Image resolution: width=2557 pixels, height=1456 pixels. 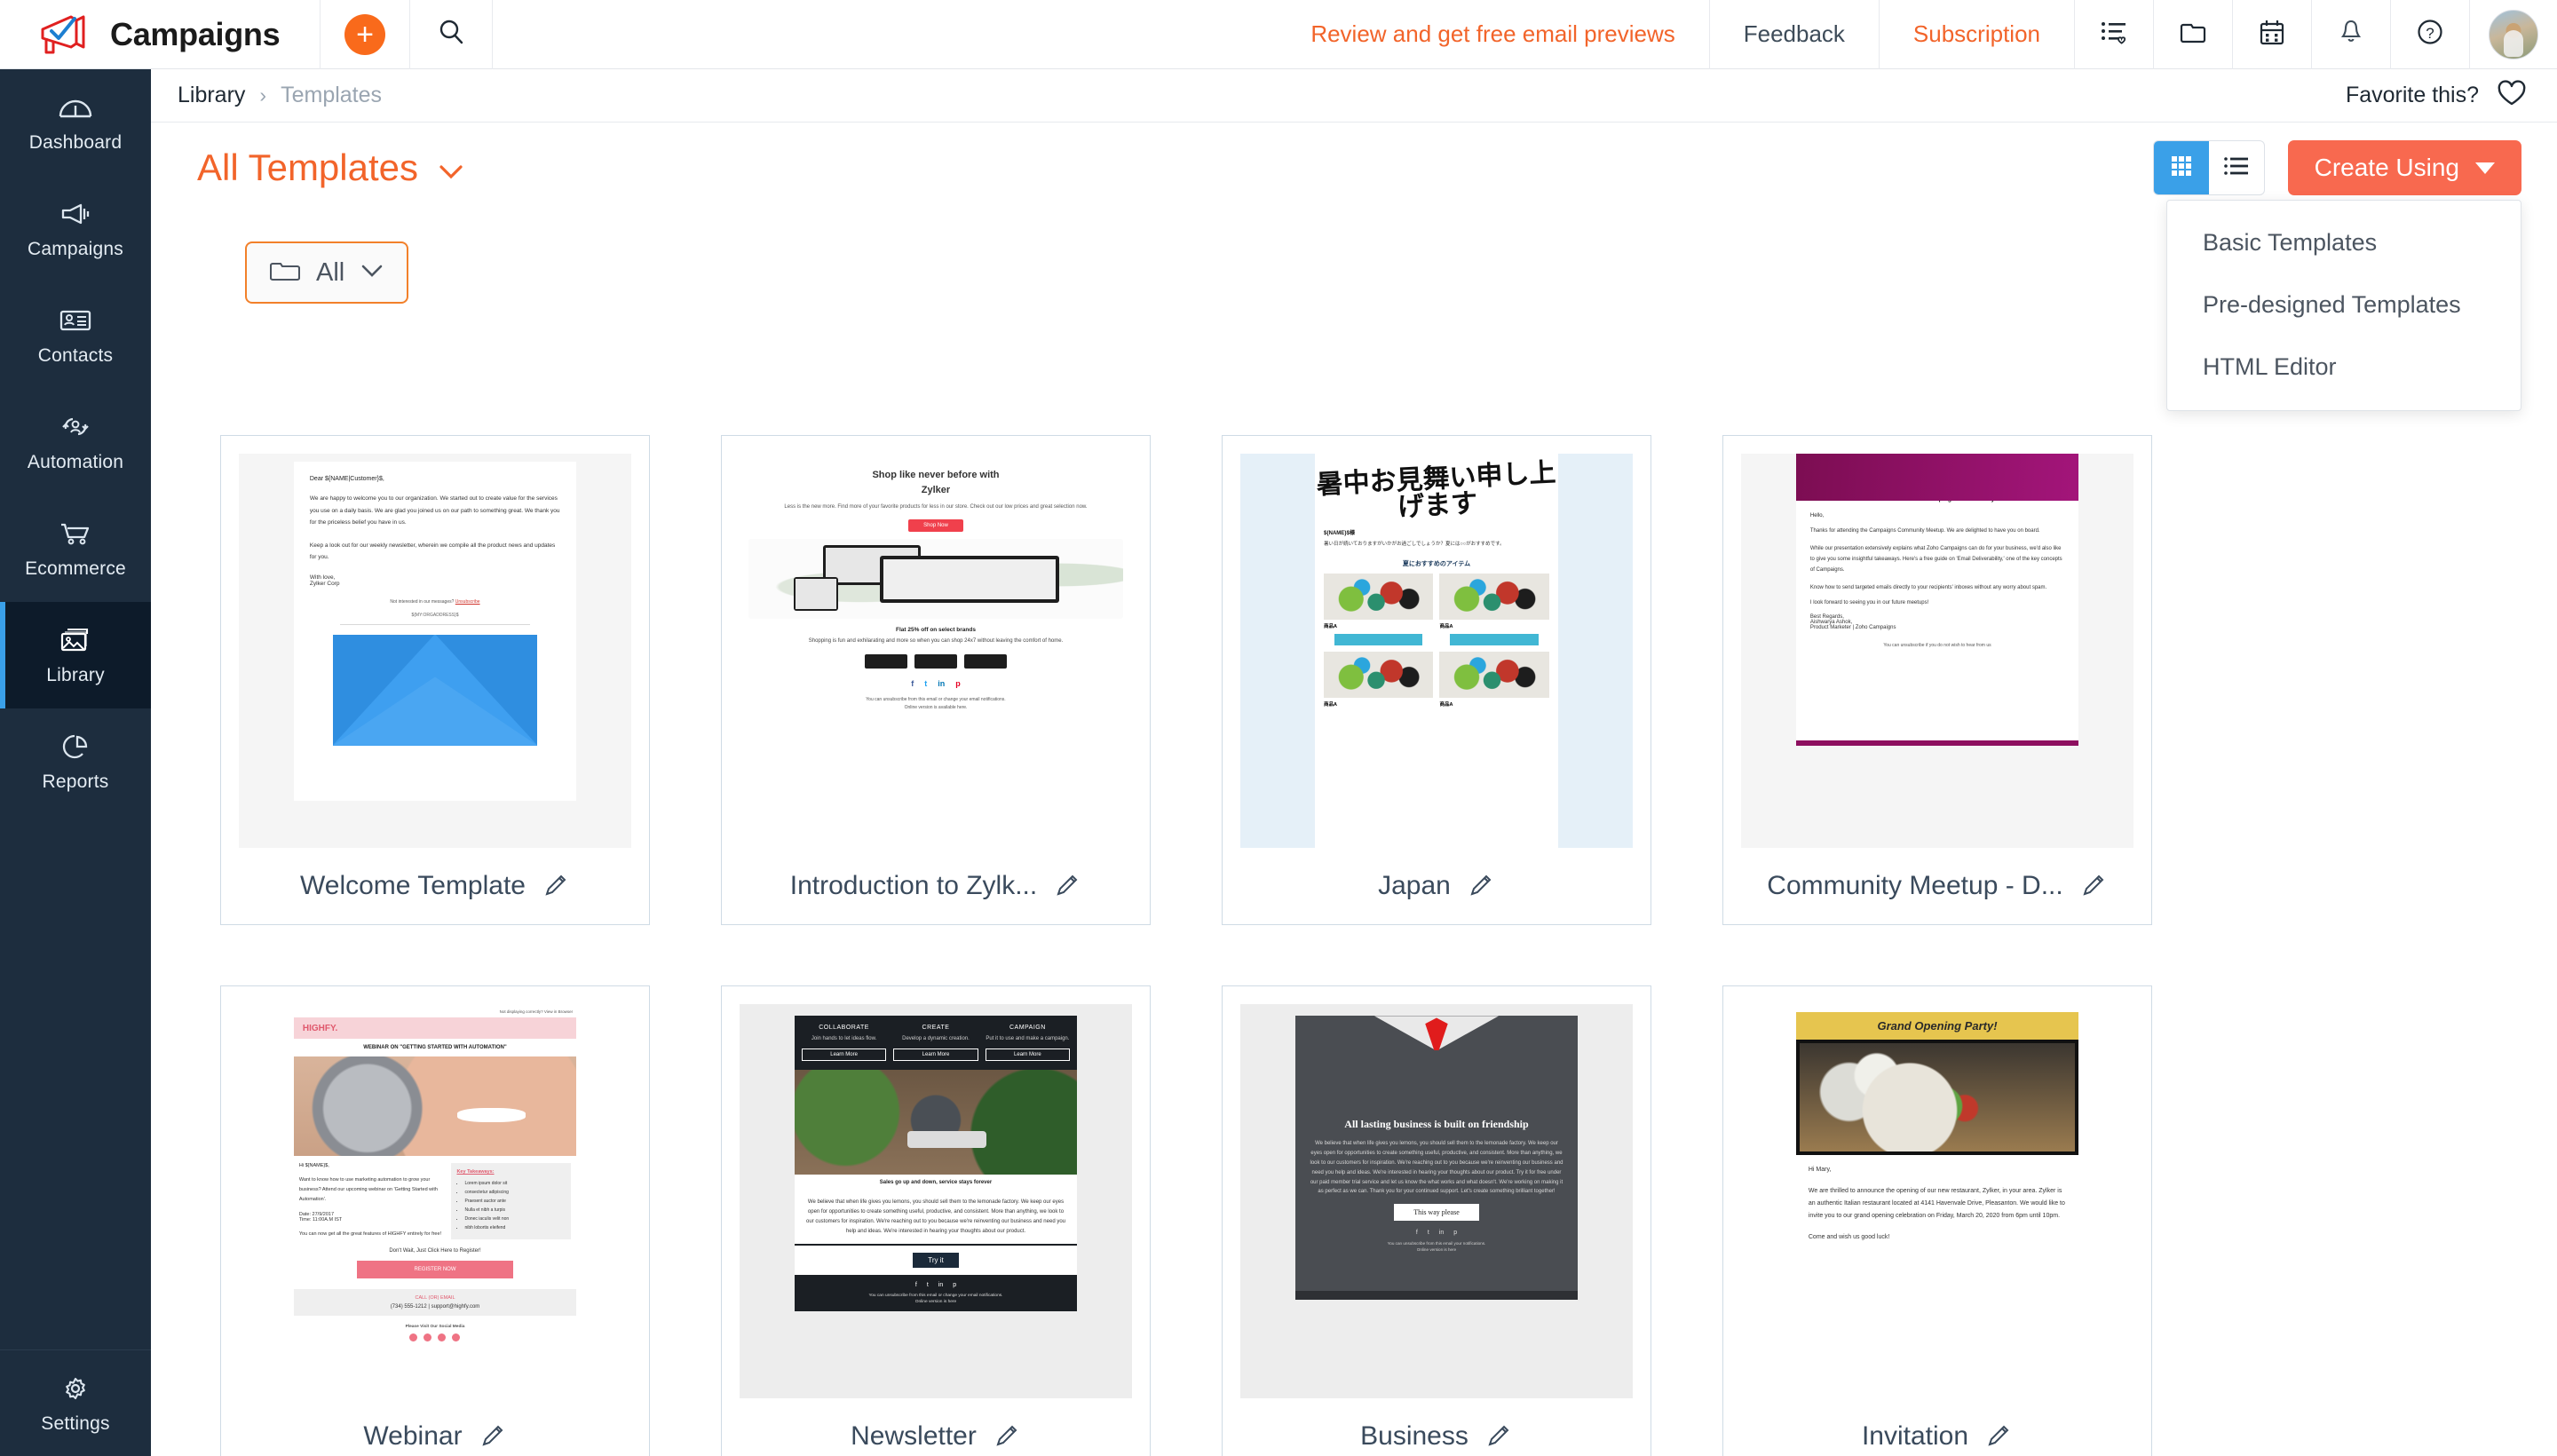 What do you see at coordinates (451, 34) in the screenshot?
I see `global-search-button` at bounding box center [451, 34].